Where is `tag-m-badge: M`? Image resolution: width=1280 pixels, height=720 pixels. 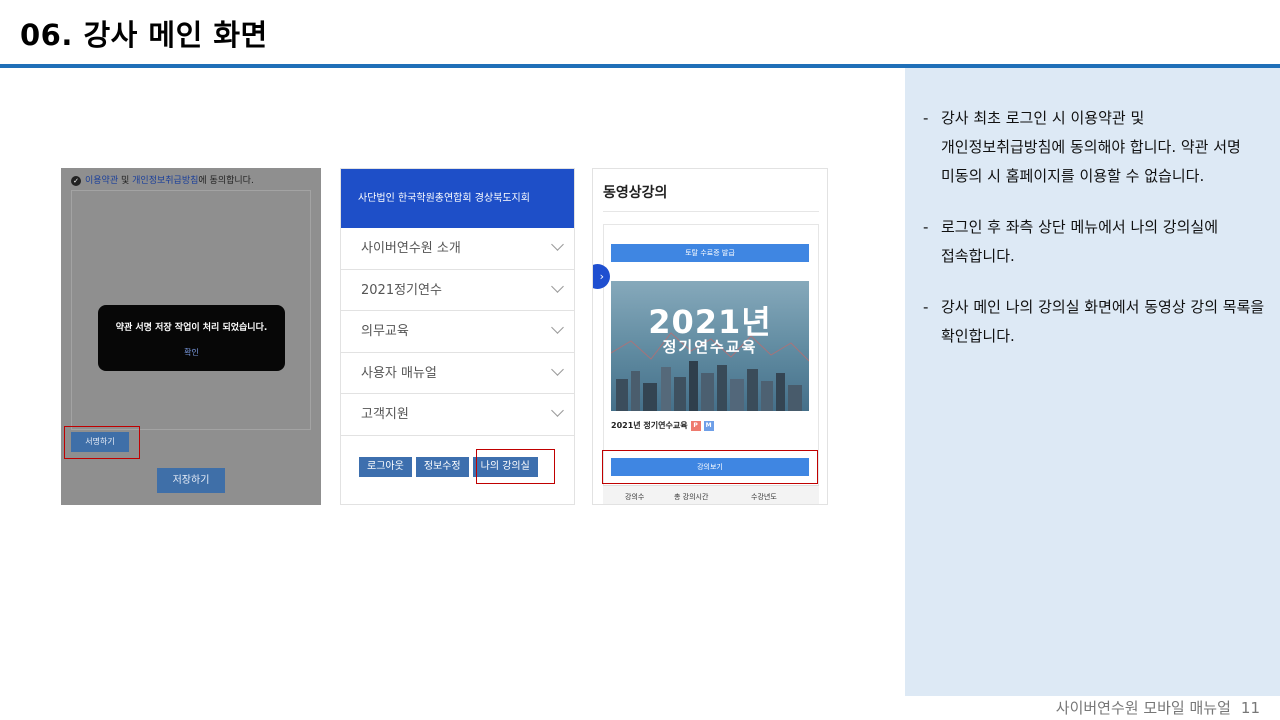 tag-m-badge: M is located at coordinates (708, 425).